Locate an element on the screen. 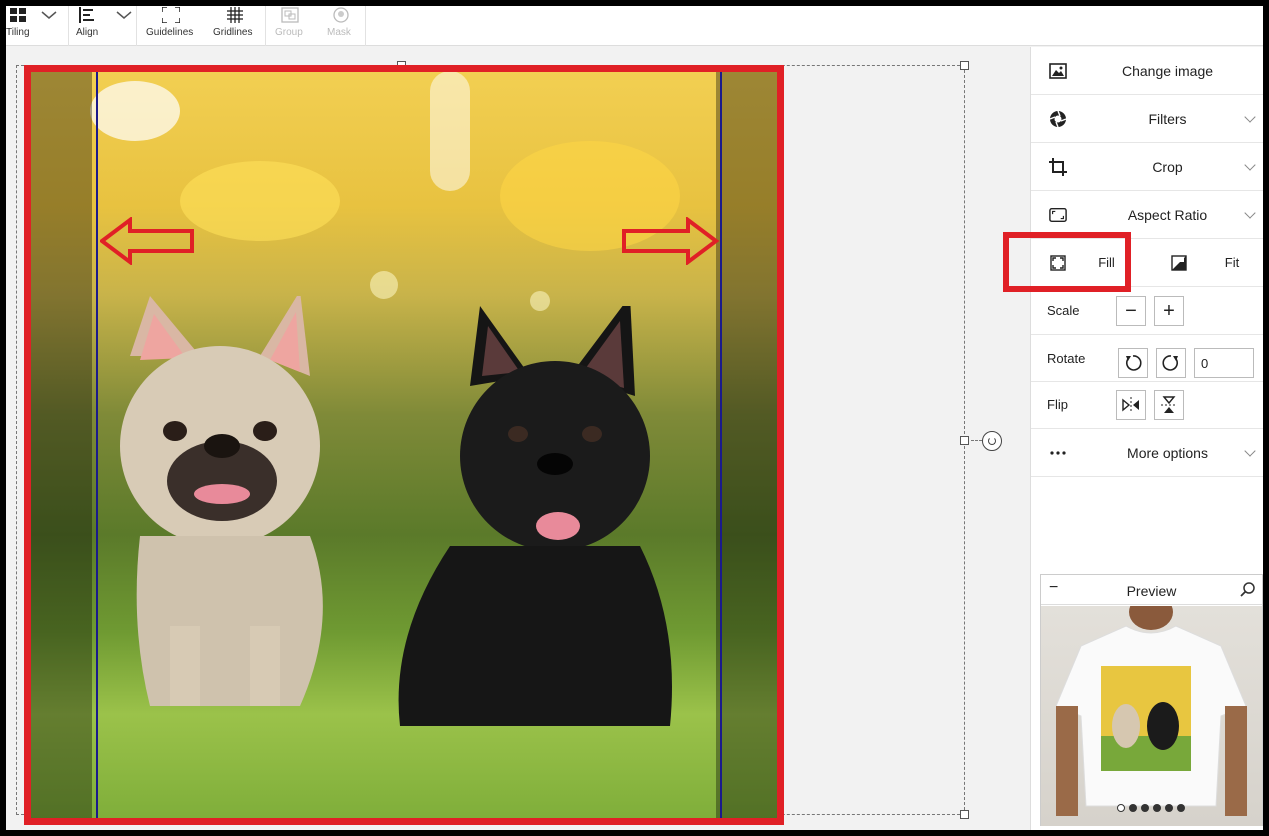 The width and height of the screenshot is (1269, 836). scale-decrease-button: − is located at coordinates (1131, 311).